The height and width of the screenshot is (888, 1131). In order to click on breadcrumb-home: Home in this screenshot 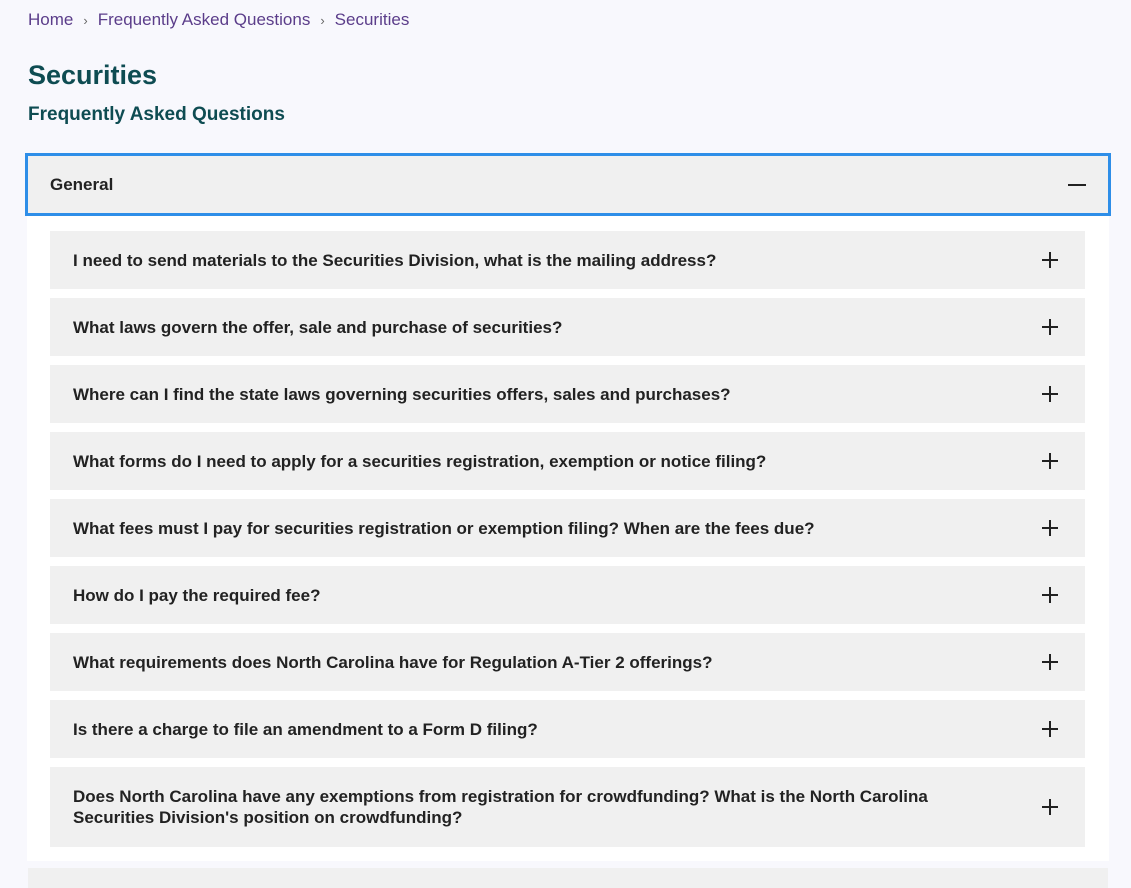, I will do `click(50, 20)`.